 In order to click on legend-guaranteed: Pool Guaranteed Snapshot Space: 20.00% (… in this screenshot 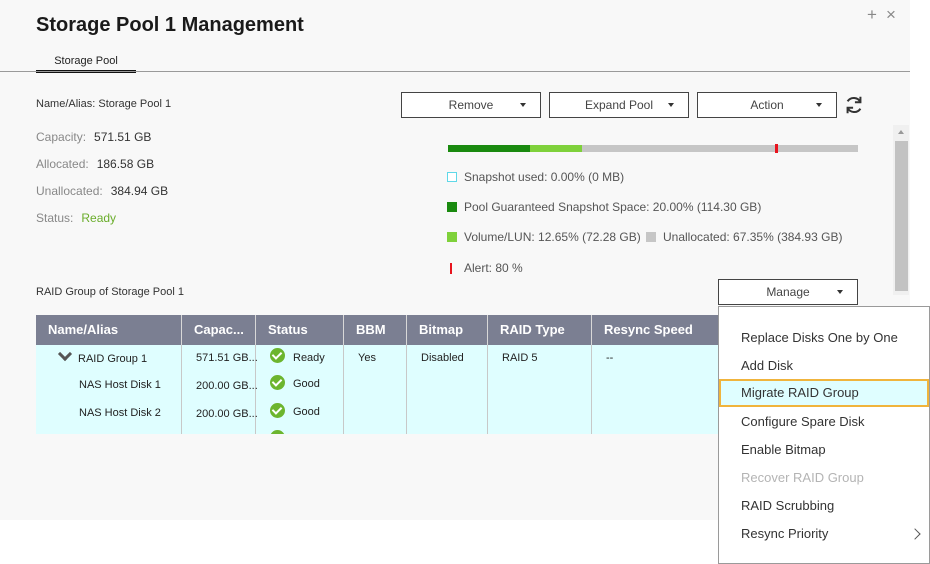, I will do `click(604, 207)`.